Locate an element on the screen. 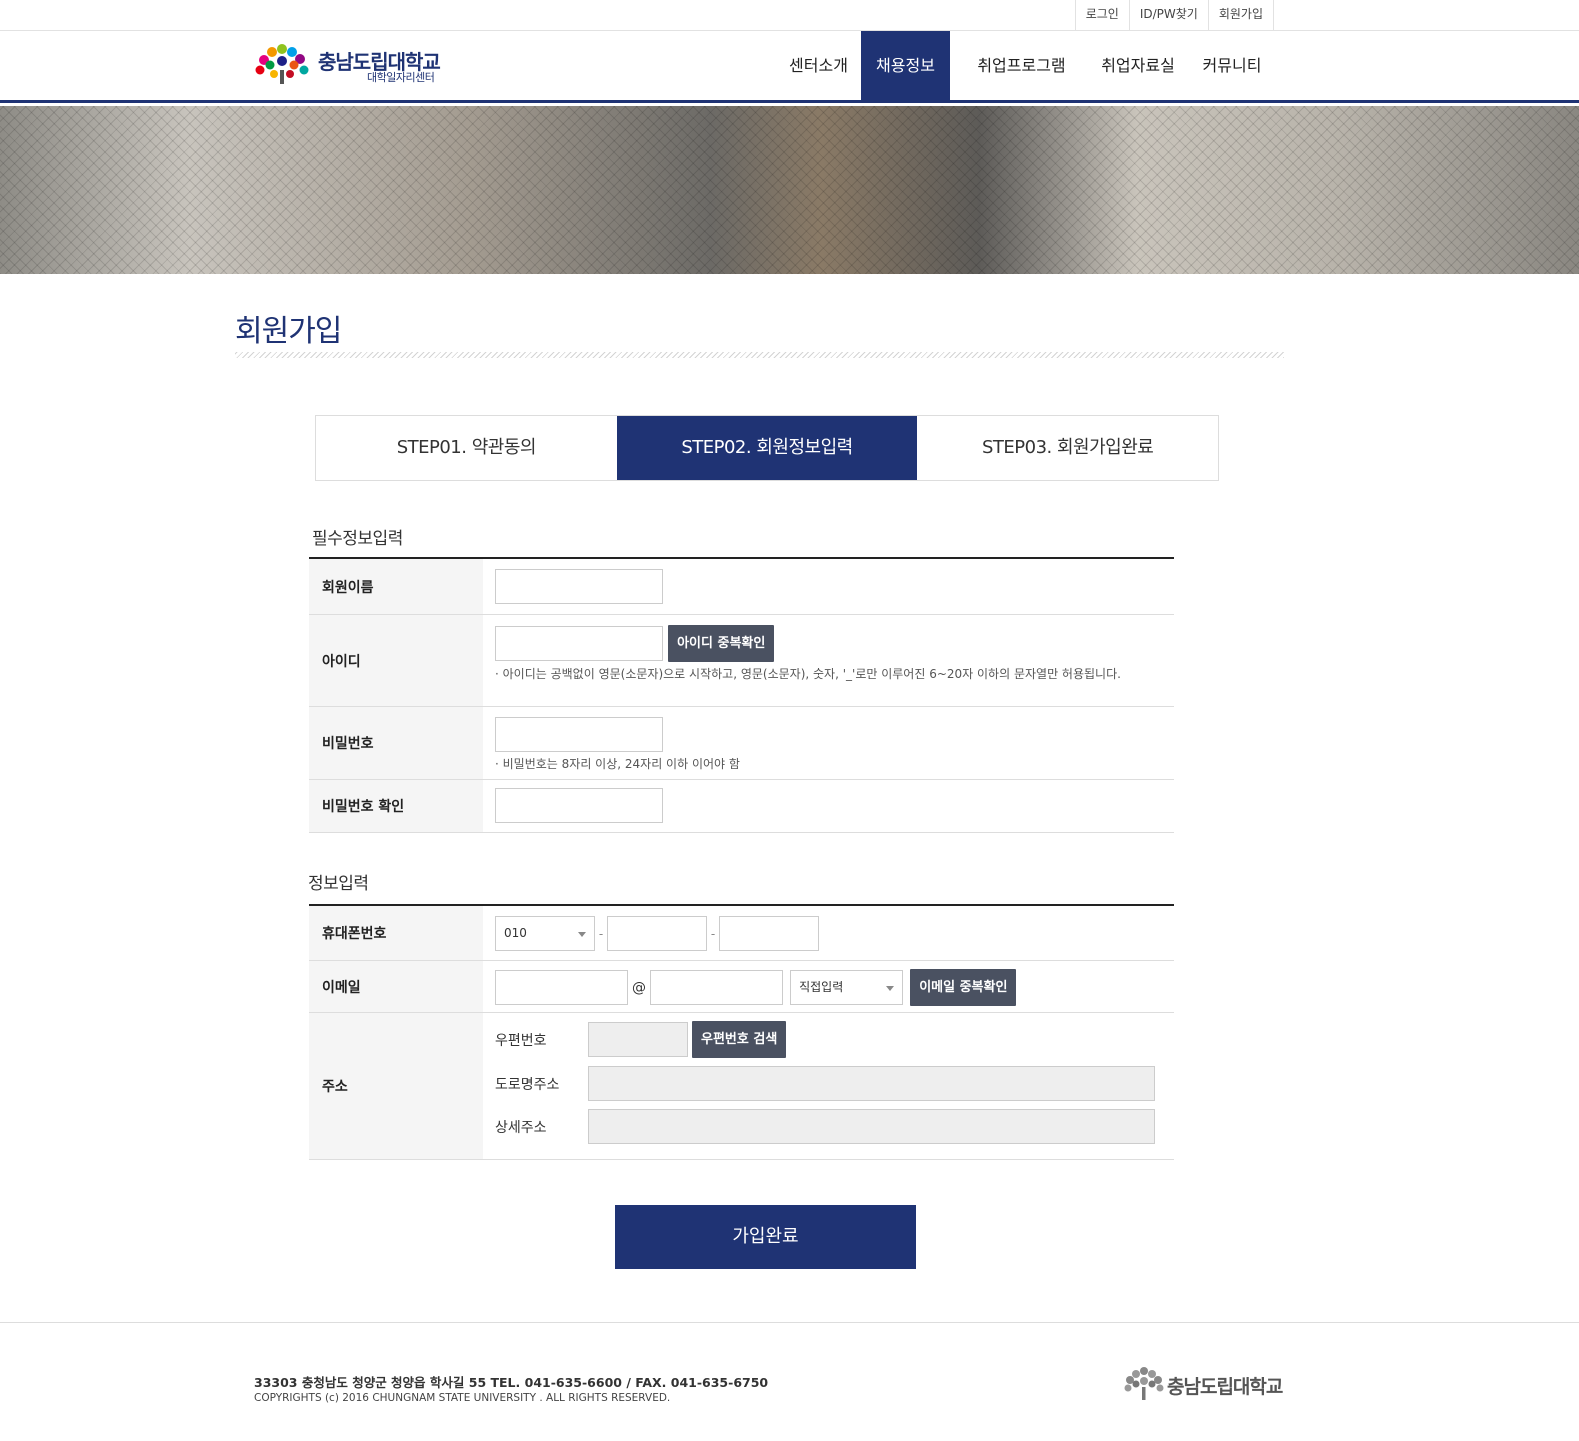  road-address-label: 도로명주소 is located at coordinates (527, 1084).